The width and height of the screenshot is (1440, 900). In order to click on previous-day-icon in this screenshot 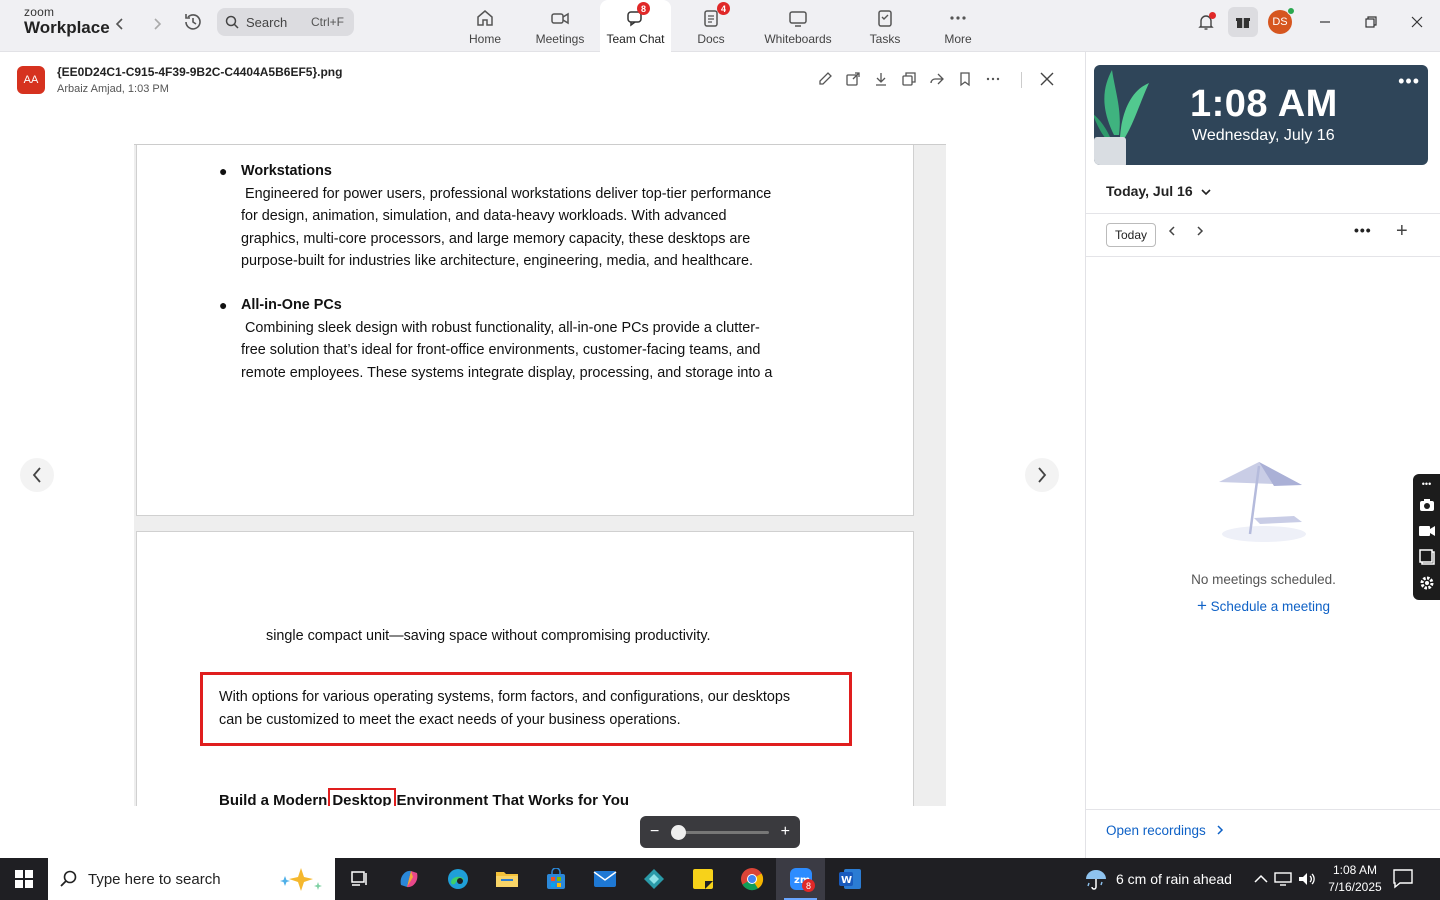, I will do `click(1172, 231)`.